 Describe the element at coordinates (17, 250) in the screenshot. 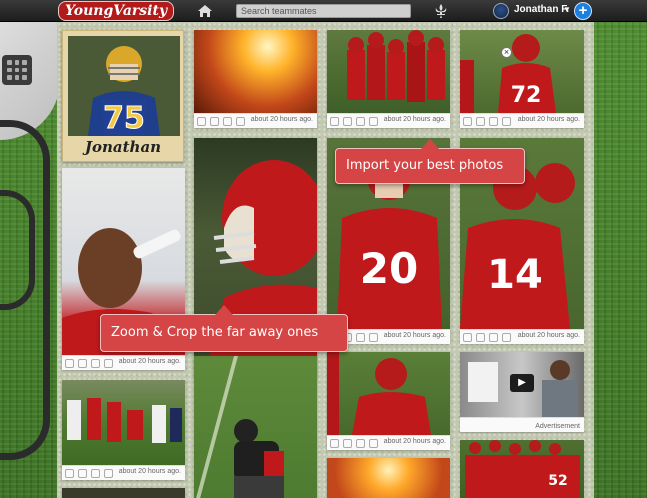

I see `facemask-bar` at that location.